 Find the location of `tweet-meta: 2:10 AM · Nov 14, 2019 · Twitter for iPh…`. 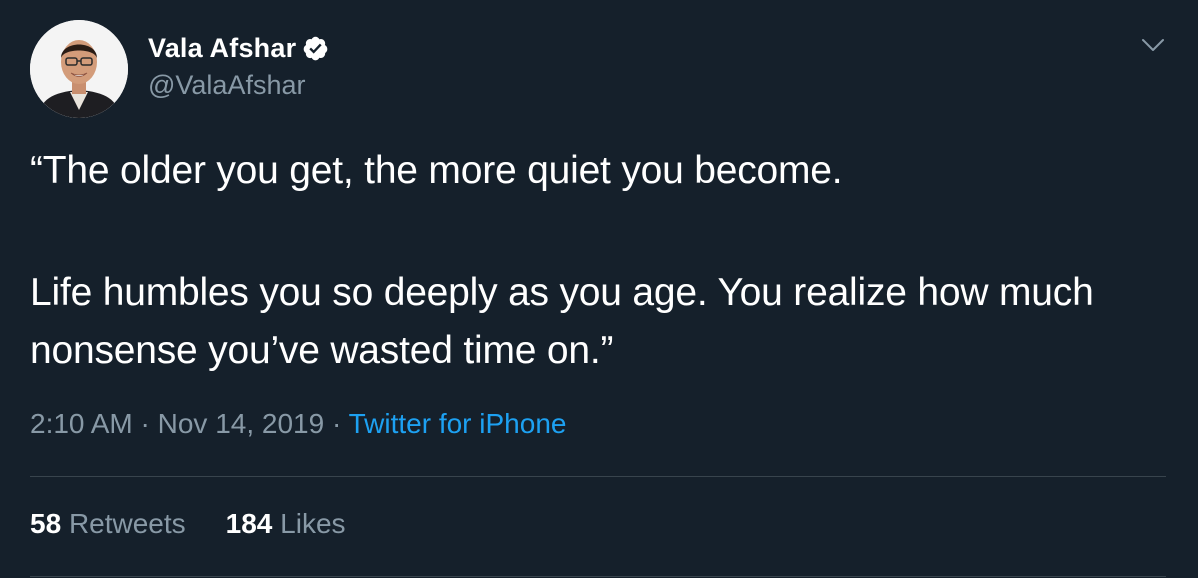

tweet-meta: 2:10 AM · Nov 14, 2019 · Twitter for iPh… is located at coordinates (298, 424).